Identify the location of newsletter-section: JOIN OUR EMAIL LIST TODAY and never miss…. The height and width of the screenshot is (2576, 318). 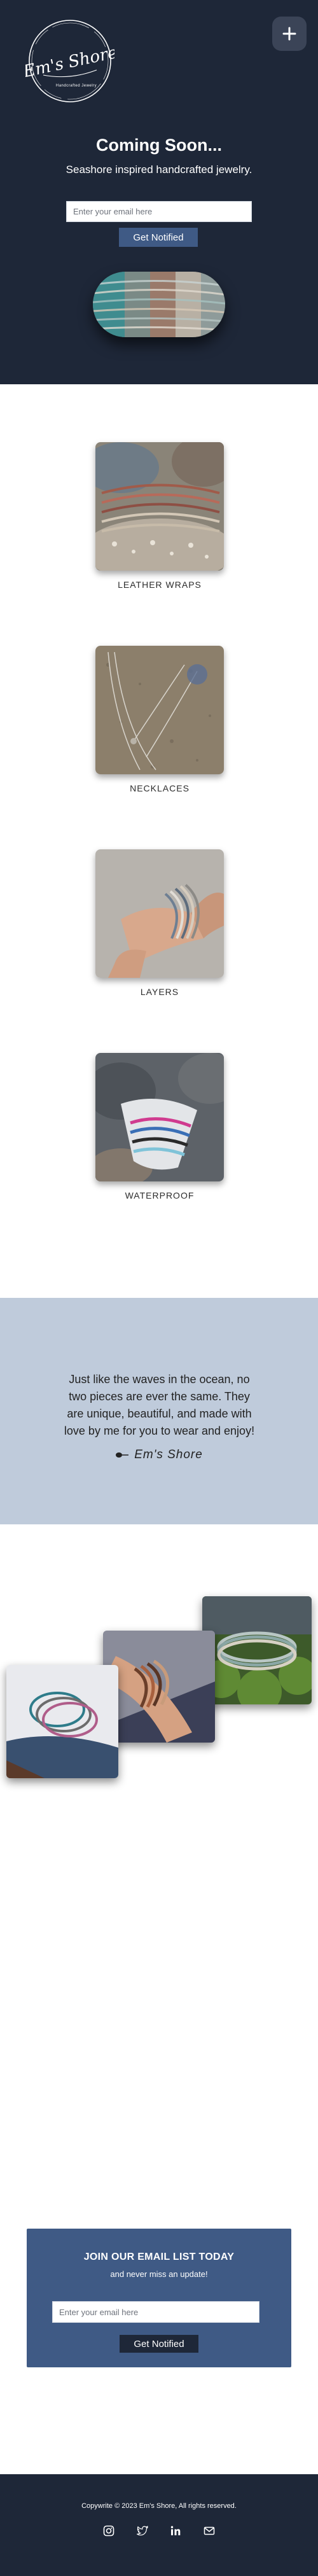
(159, 2298).